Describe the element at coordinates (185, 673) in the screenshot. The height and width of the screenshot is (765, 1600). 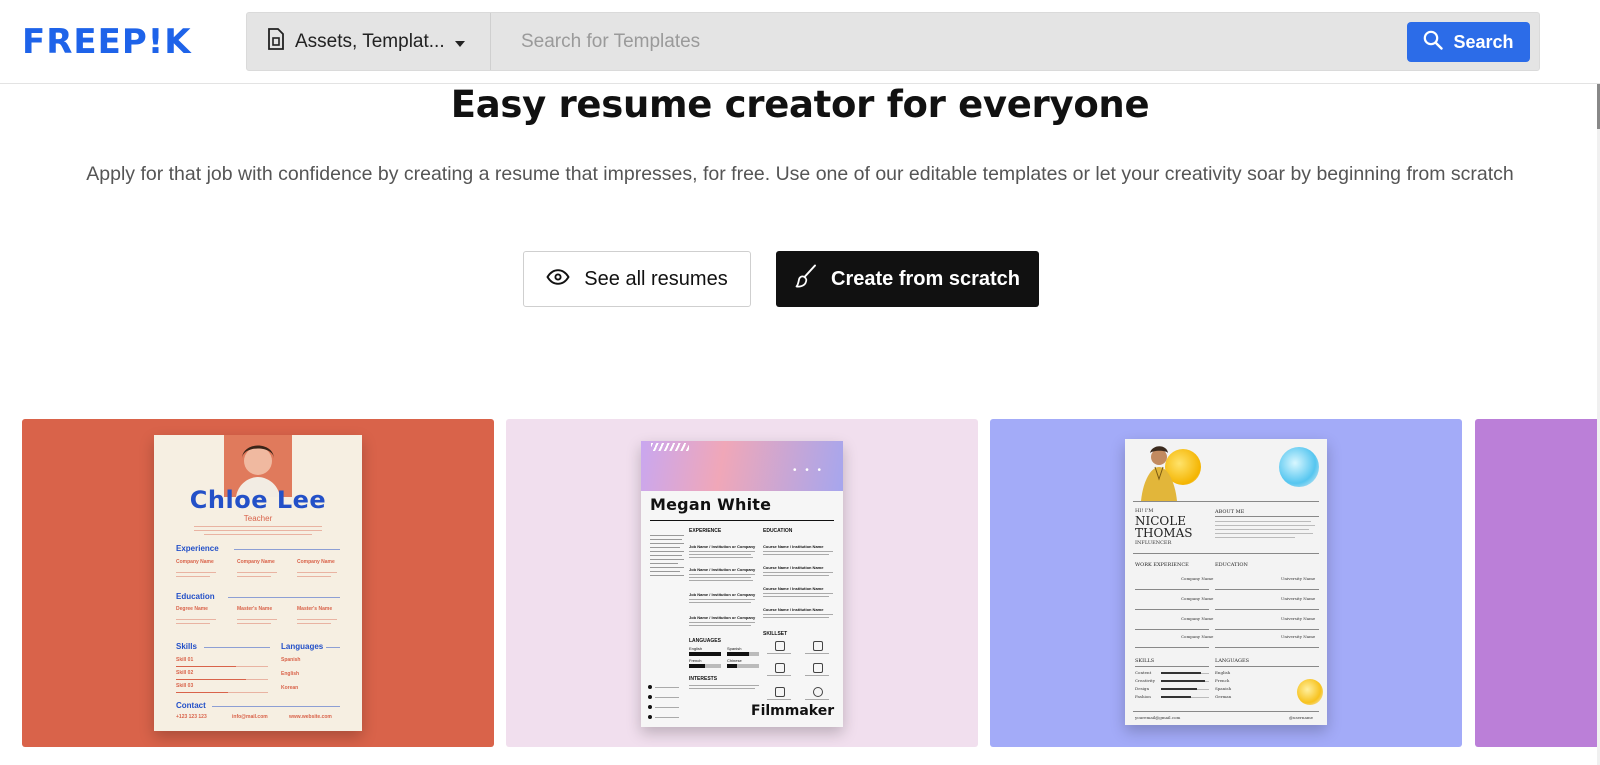
I see `skill-label: Skill 02` at that location.